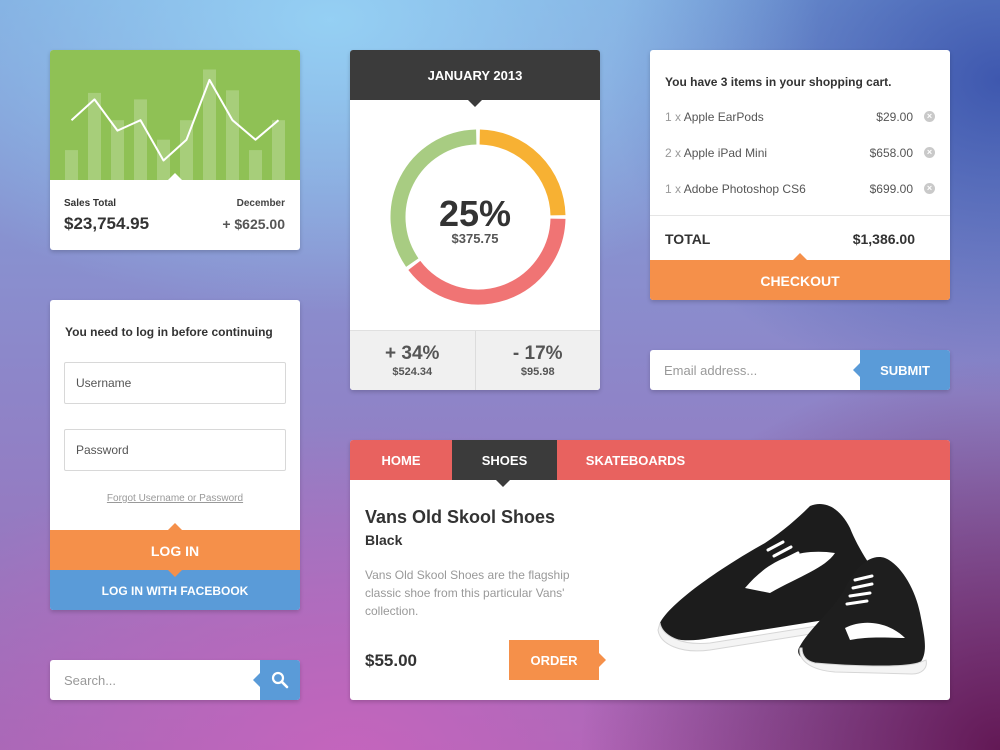 The height and width of the screenshot is (750, 1000). I want to click on cart-total-value: $1,386.00, so click(883, 239).